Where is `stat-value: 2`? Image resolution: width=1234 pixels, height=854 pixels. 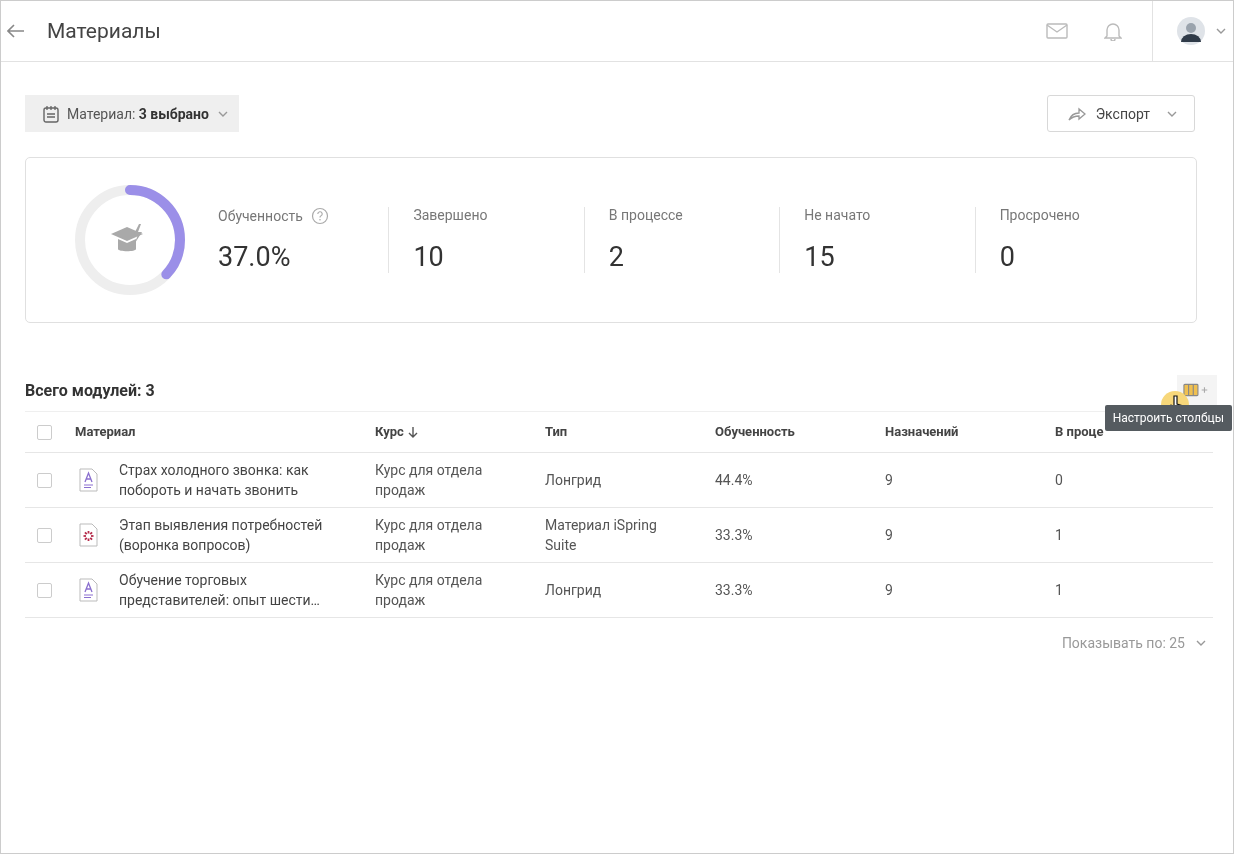
stat-value: 2 is located at coordinates (616, 257).